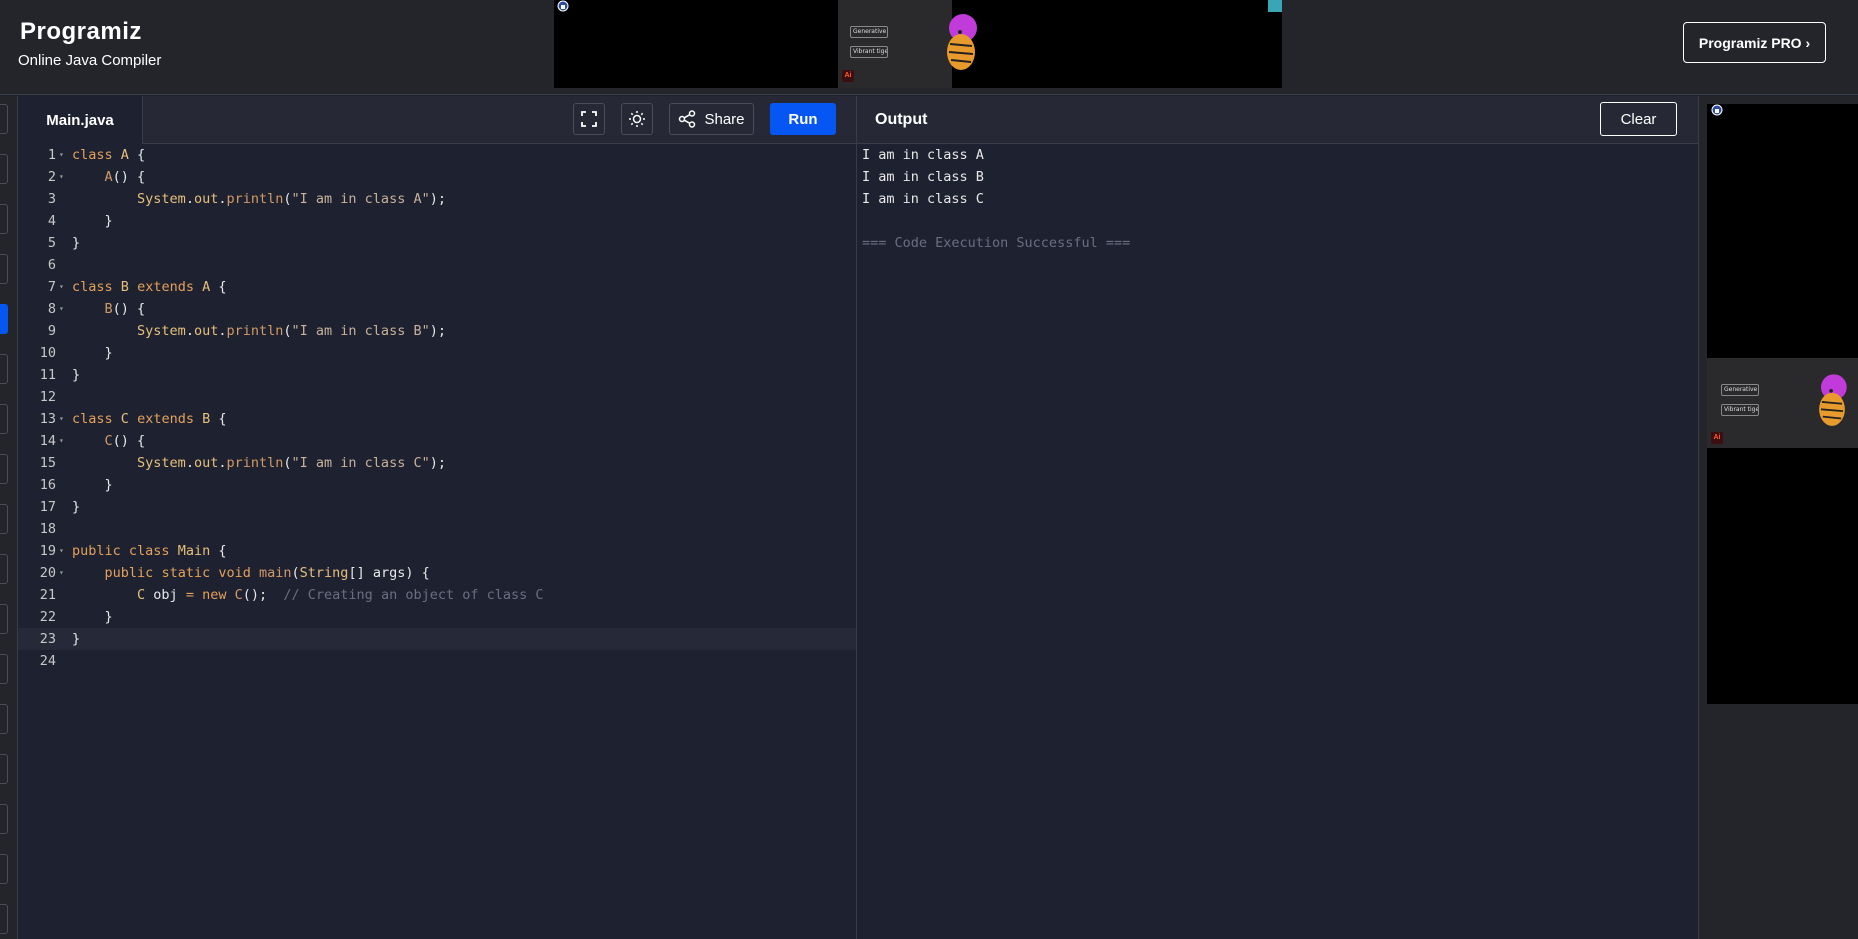 Image resolution: width=1858 pixels, height=939 pixels. Describe the element at coordinates (1754, 42) in the screenshot. I see `programiz-pro-button: Programiz PRO ›` at that location.